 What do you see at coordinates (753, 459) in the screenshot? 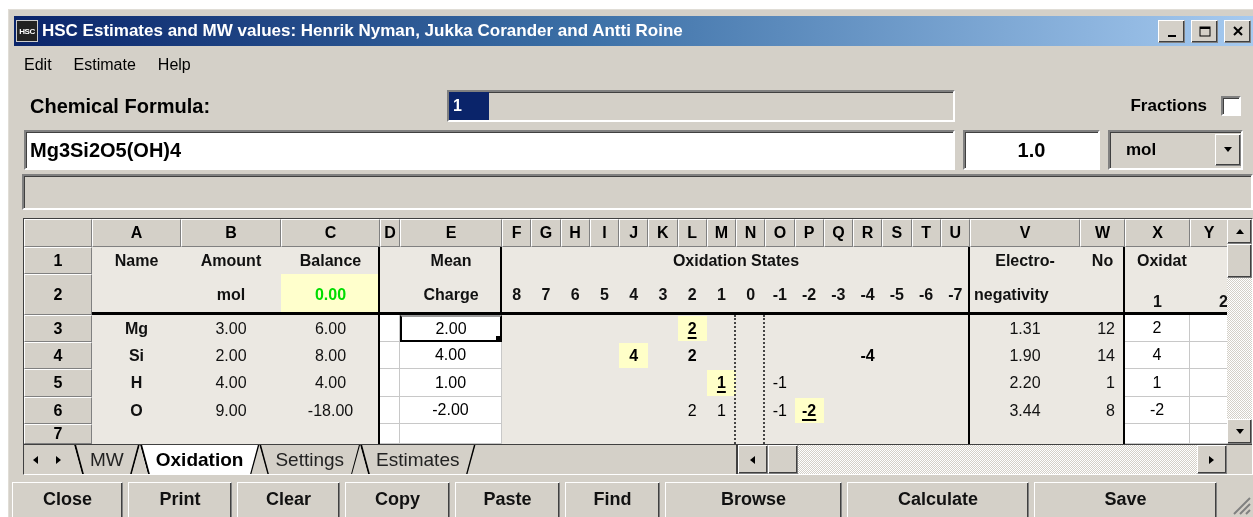
I see `scroll-left-icon` at bounding box center [753, 459].